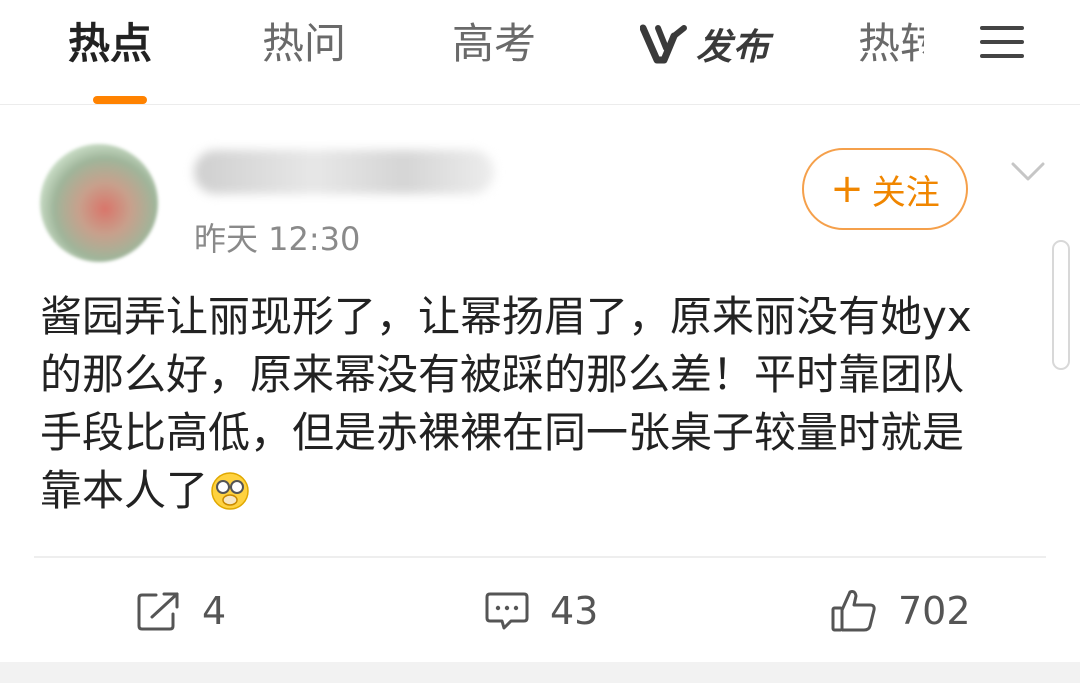 This screenshot has width=1080, height=683. What do you see at coordinates (304, 44) in the screenshot?
I see `tab-hot-questions: 热问` at bounding box center [304, 44].